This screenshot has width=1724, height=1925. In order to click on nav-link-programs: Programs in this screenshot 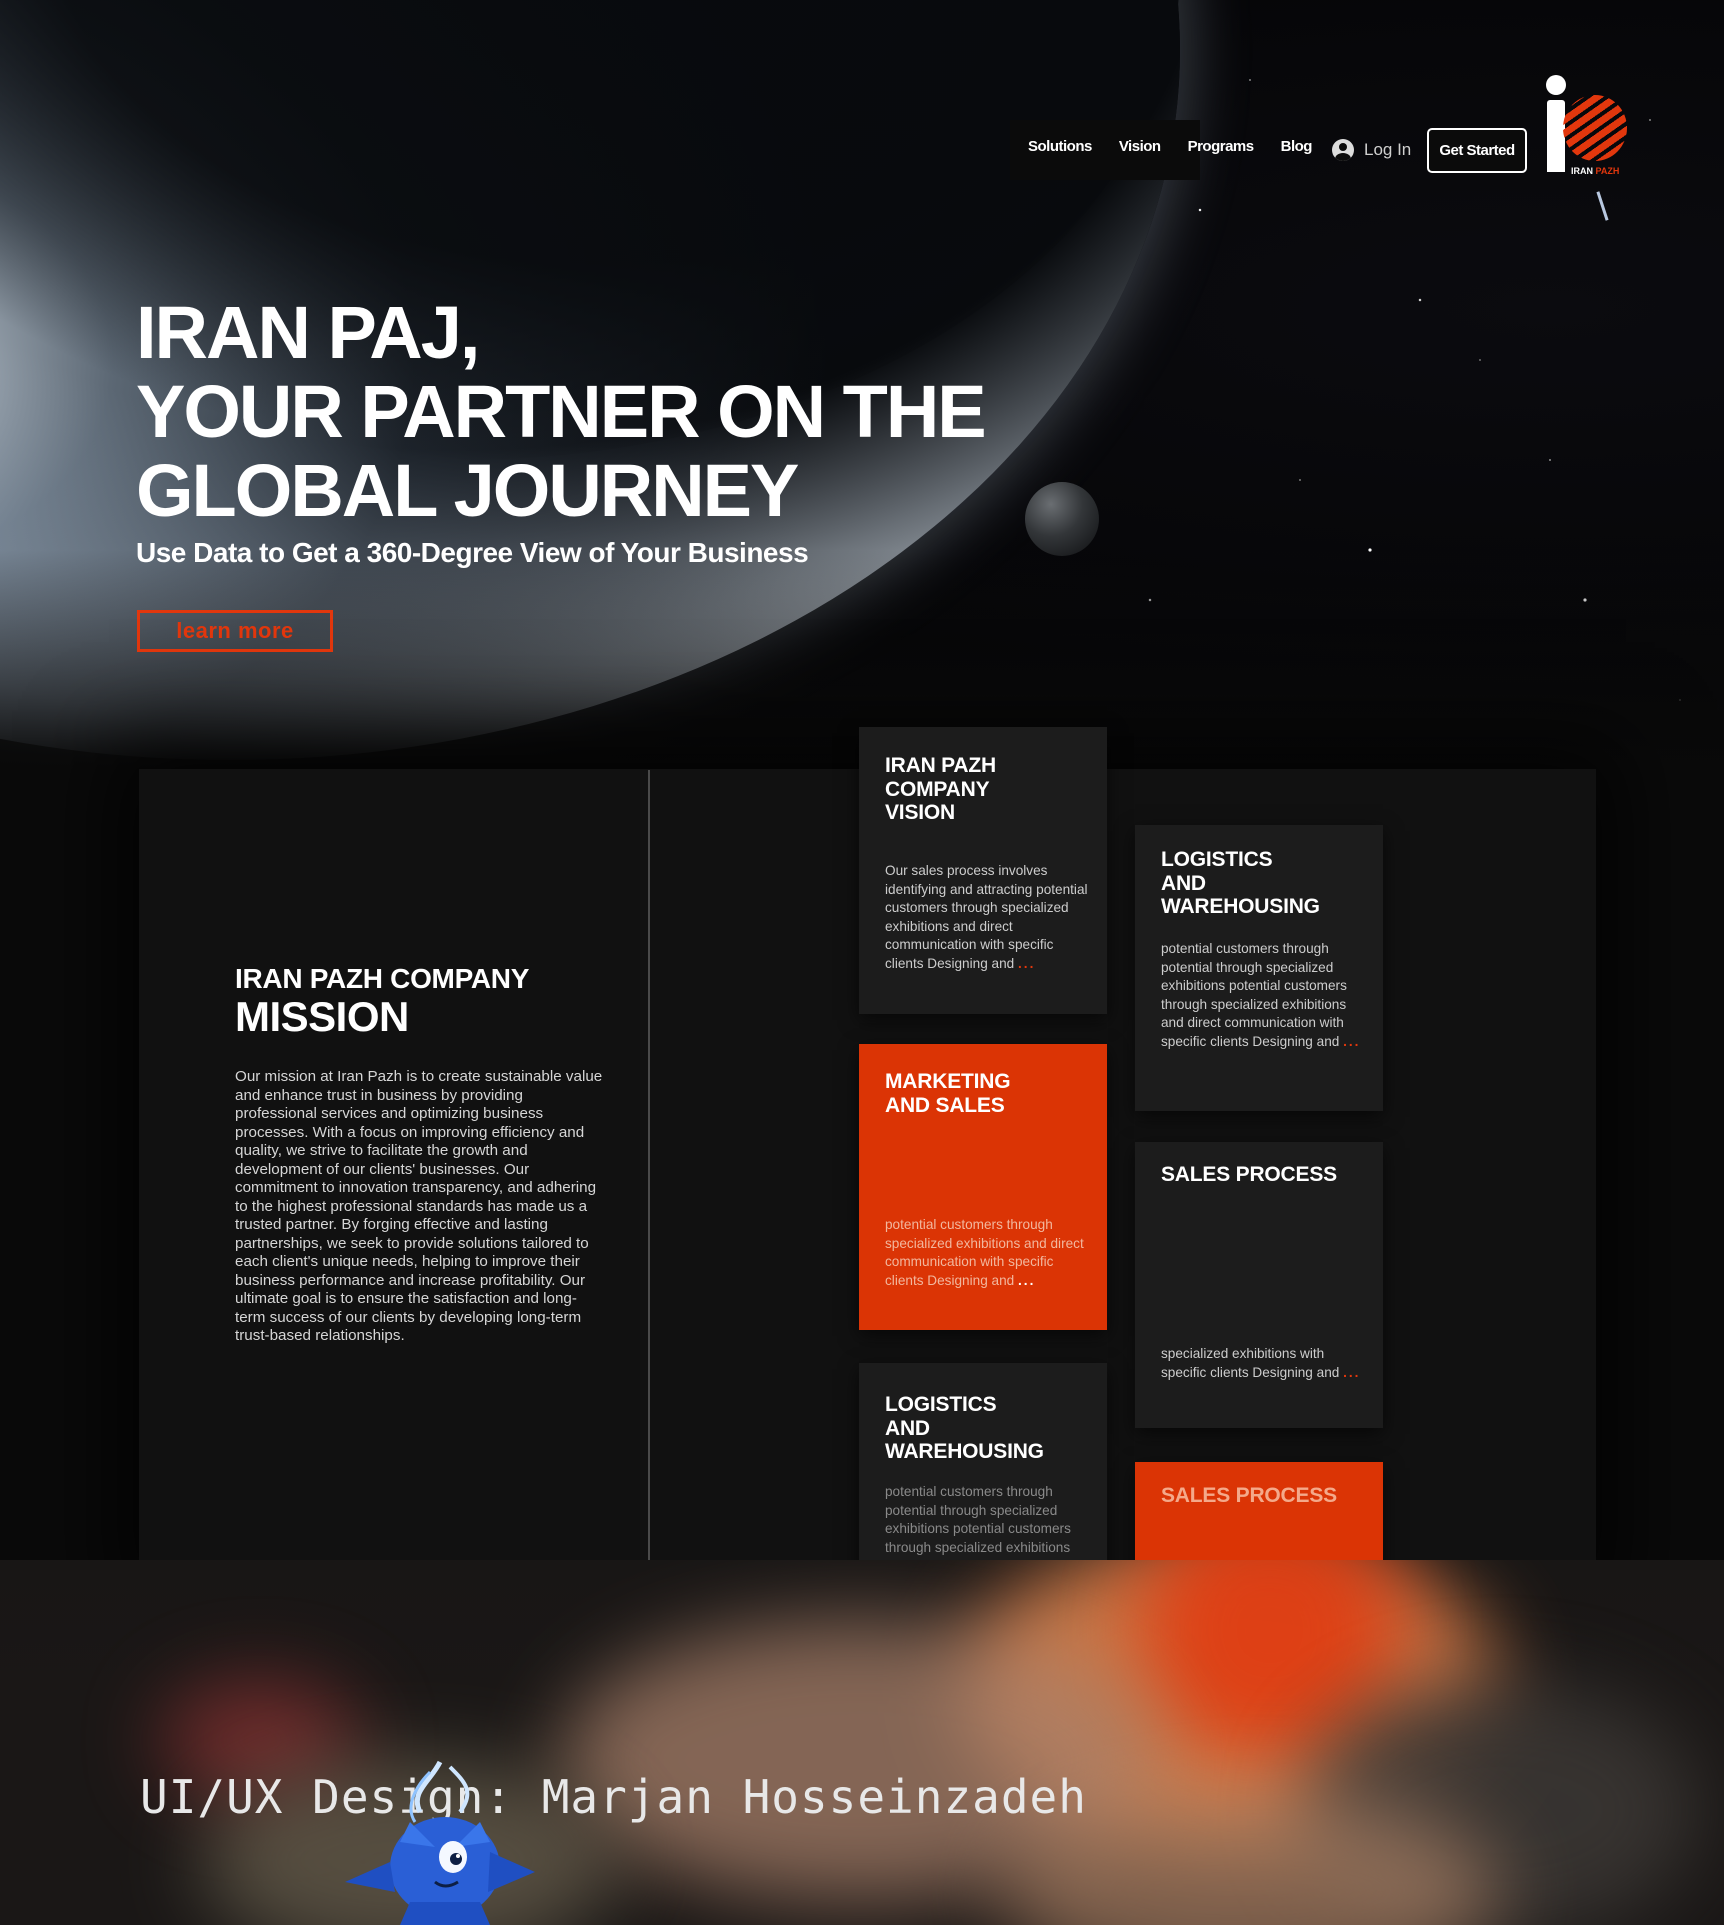, I will do `click(1221, 146)`.